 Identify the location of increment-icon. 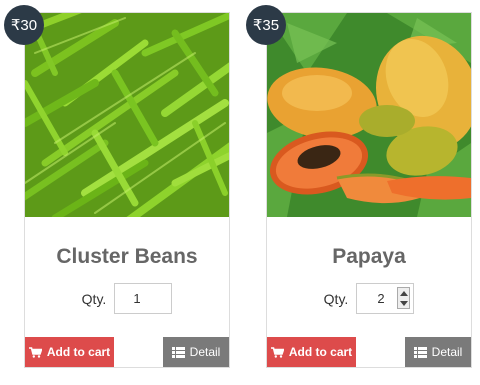
(403, 293).